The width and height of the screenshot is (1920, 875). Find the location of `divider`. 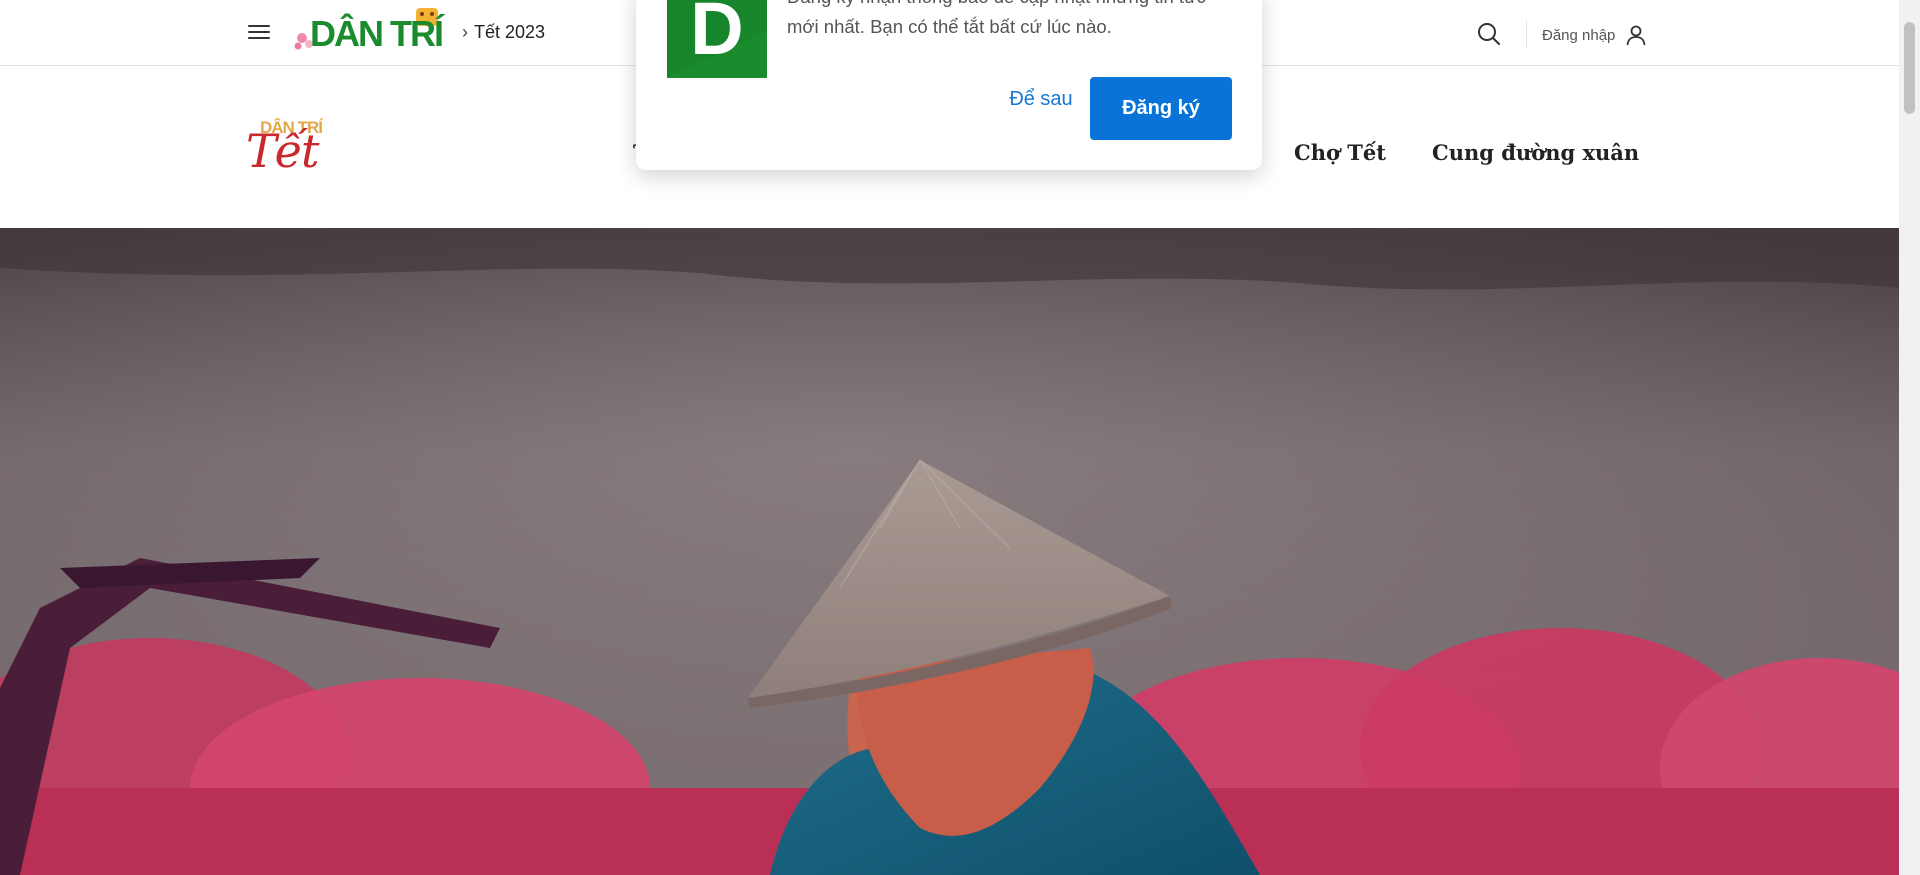

divider is located at coordinates (1526, 34).